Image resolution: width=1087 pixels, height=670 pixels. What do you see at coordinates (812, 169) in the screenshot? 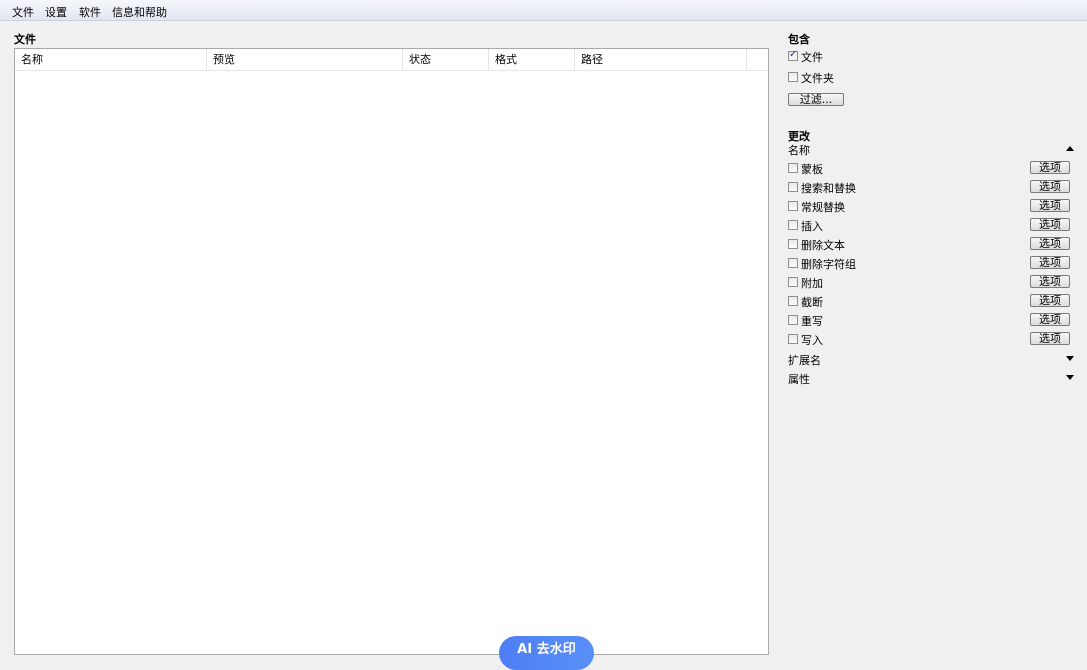
I see `change-item-label: 蒙板` at bounding box center [812, 169].